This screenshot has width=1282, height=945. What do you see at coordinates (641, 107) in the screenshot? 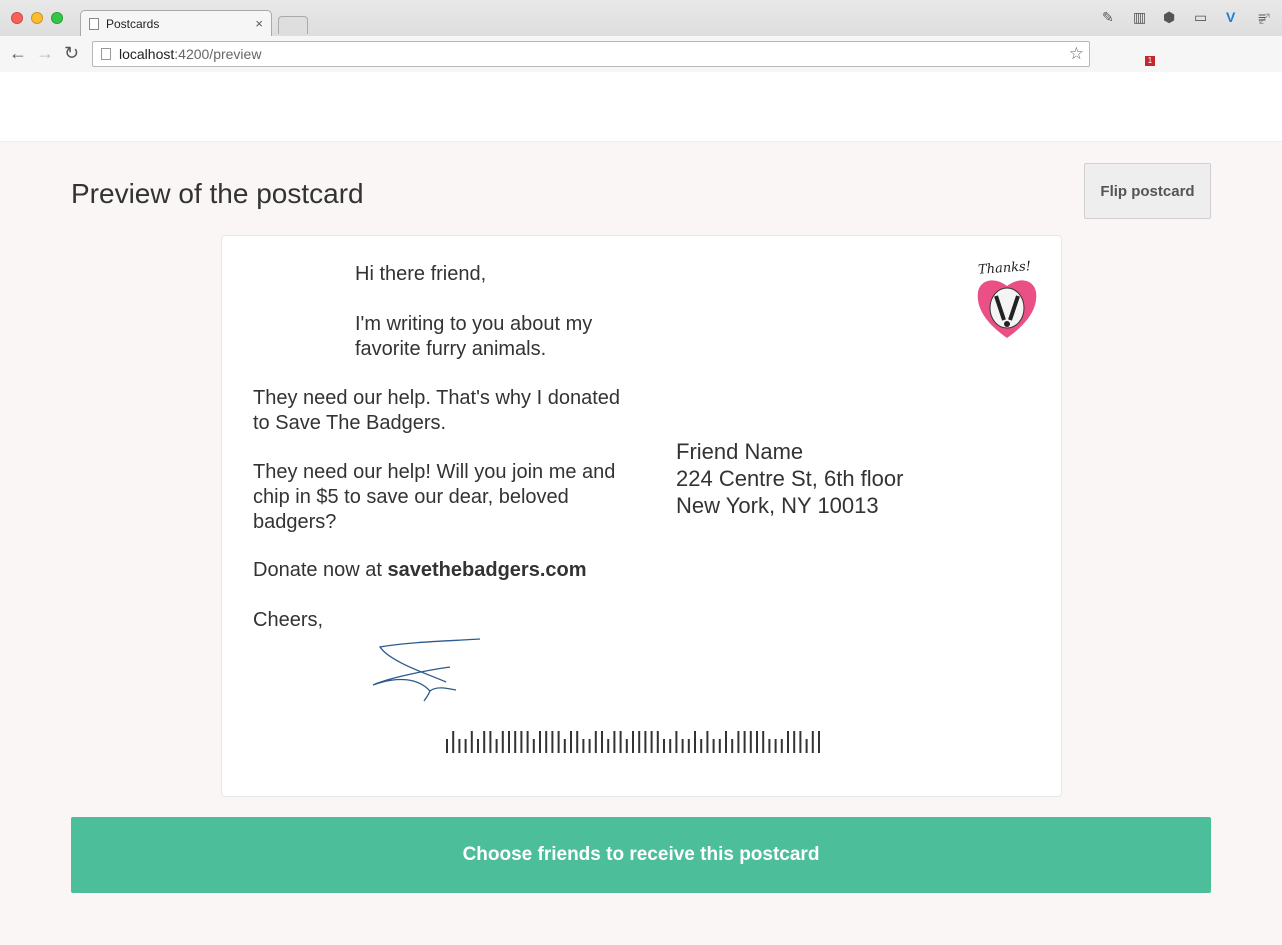
I see `site-header` at bounding box center [641, 107].